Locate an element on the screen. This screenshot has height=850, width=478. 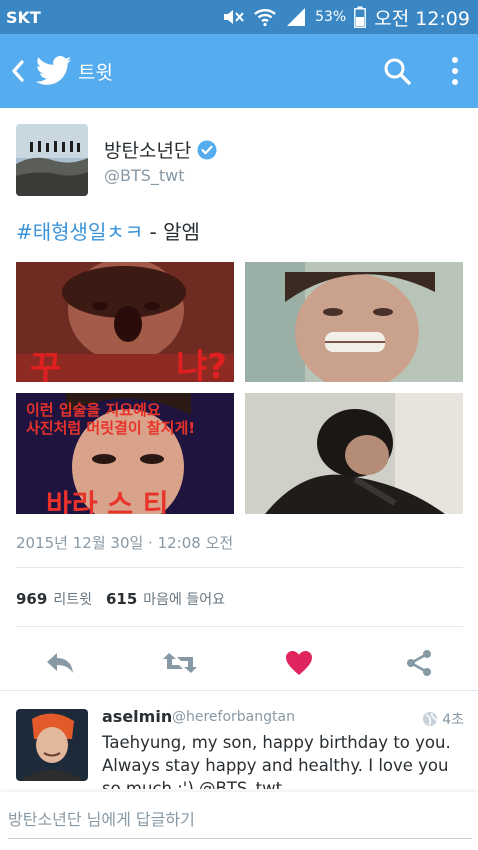
back-button is located at coordinates (18, 71).